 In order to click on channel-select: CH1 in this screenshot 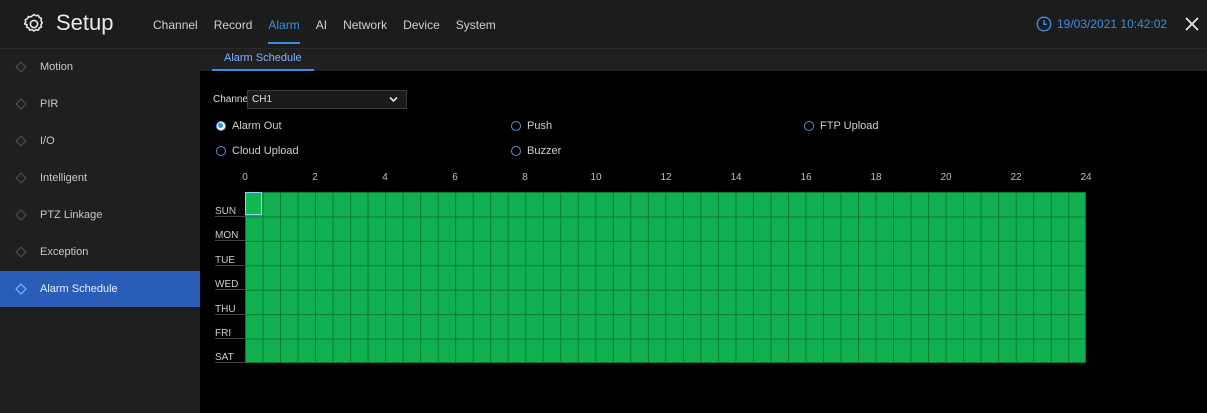, I will do `click(327, 99)`.